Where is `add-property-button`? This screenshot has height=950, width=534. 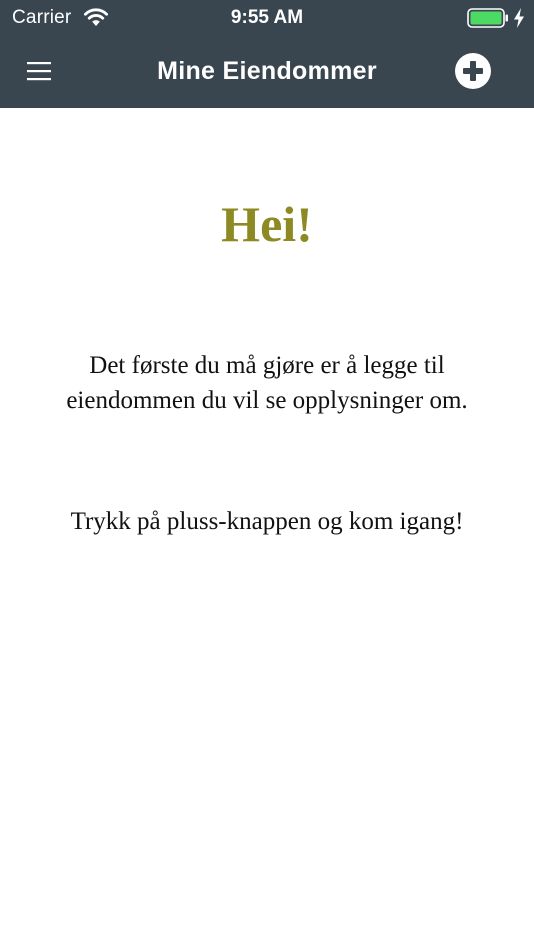
add-property-button is located at coordinates (473, 71).